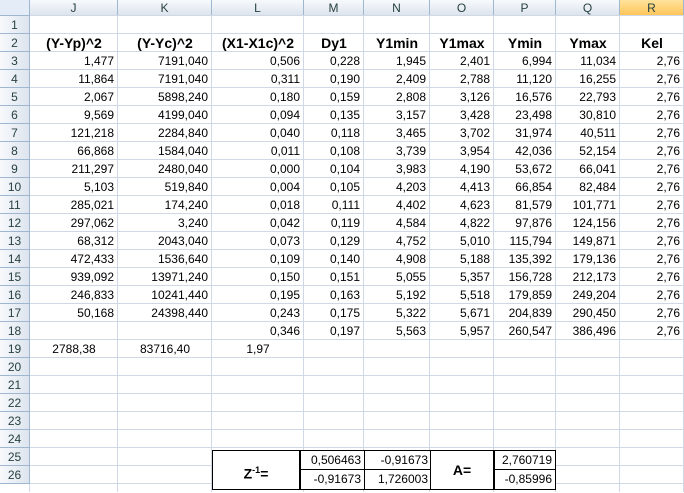 The height and width of the screenshot is (493, 684). Describe the element at coordinates (525, 8) in the screenshot. I see `column-header-p: P` at that location.